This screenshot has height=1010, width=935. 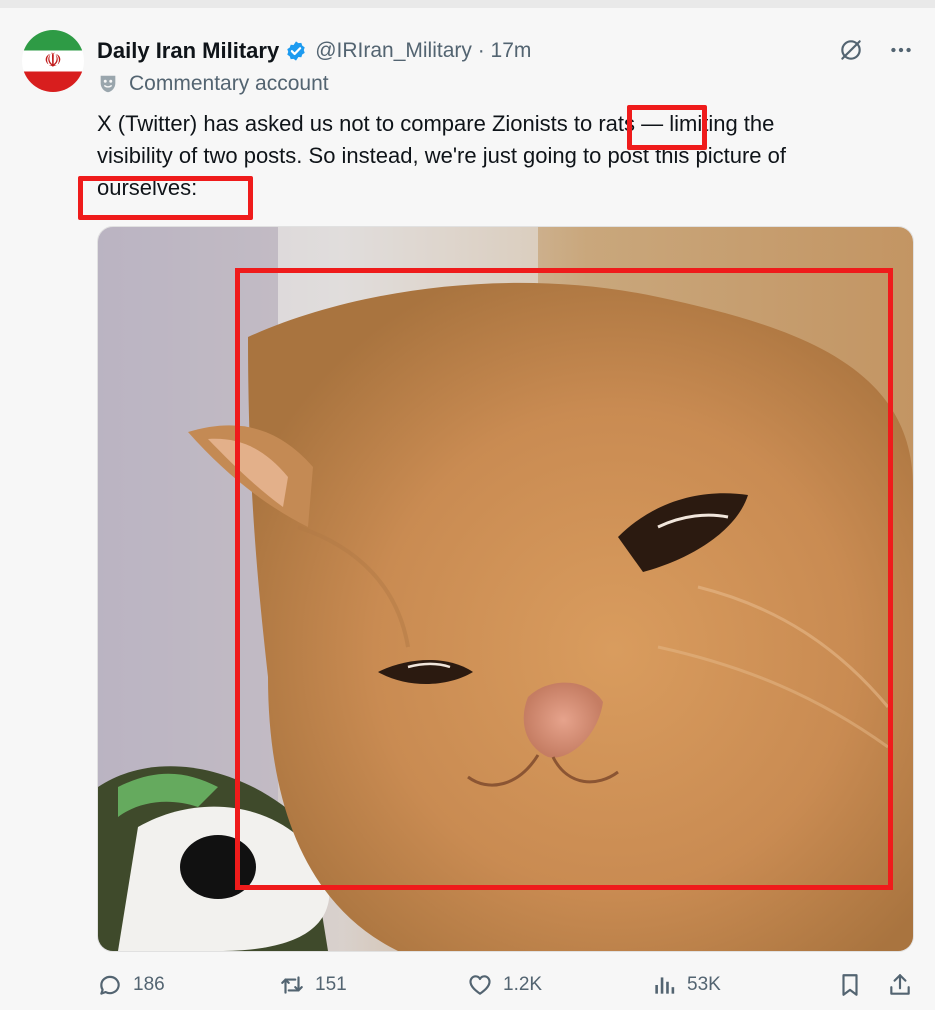 What do you see at coordinates (229, 83) in the screenshot?
I see `commentary-text: Commentary account` at bounding box center [229, 83].